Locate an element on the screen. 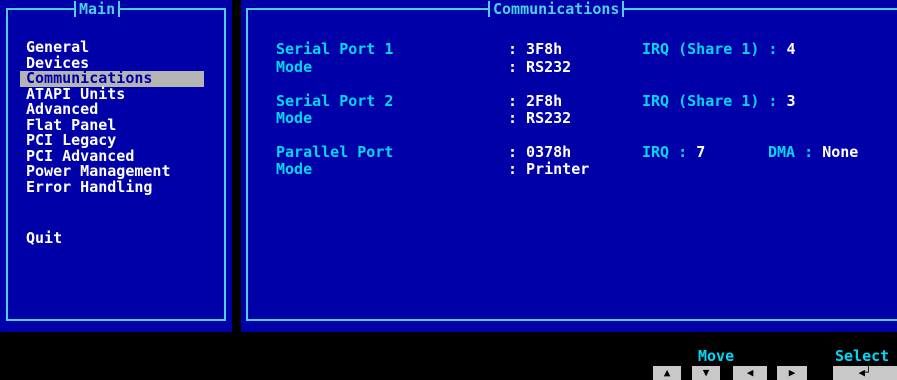  serial-port-1-irq: IRQ (Share 1) : 4 is located at coordinates (719, 49).